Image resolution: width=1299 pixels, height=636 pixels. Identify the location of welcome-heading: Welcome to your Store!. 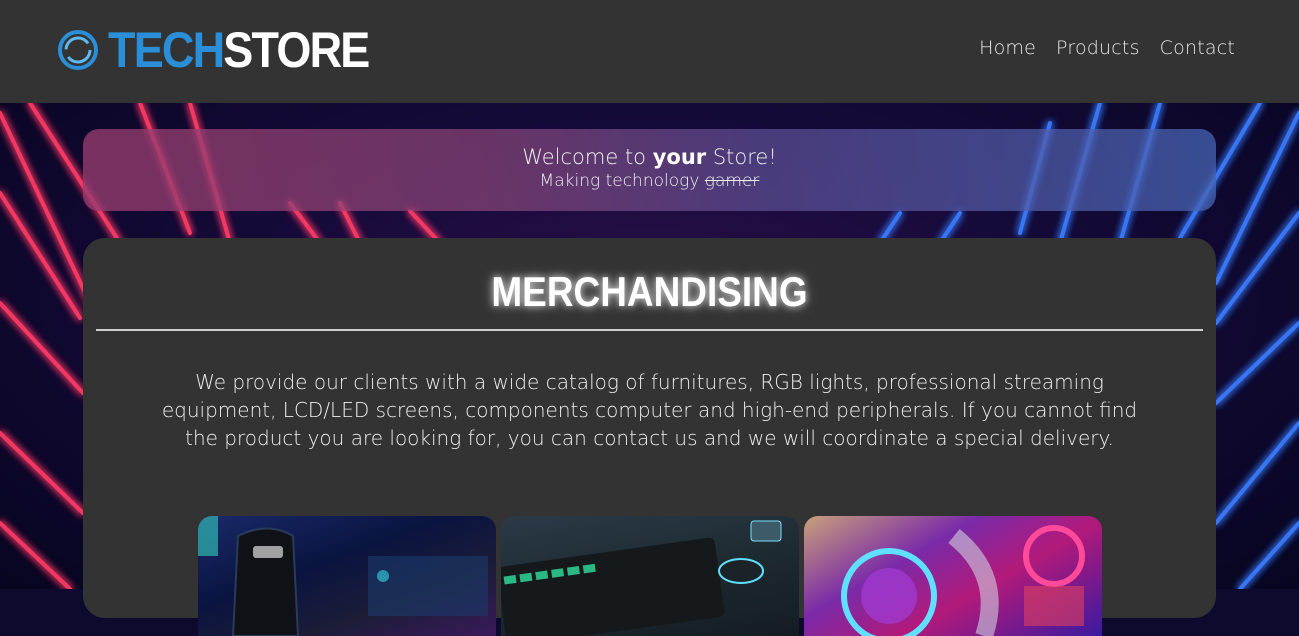
(649, 157).